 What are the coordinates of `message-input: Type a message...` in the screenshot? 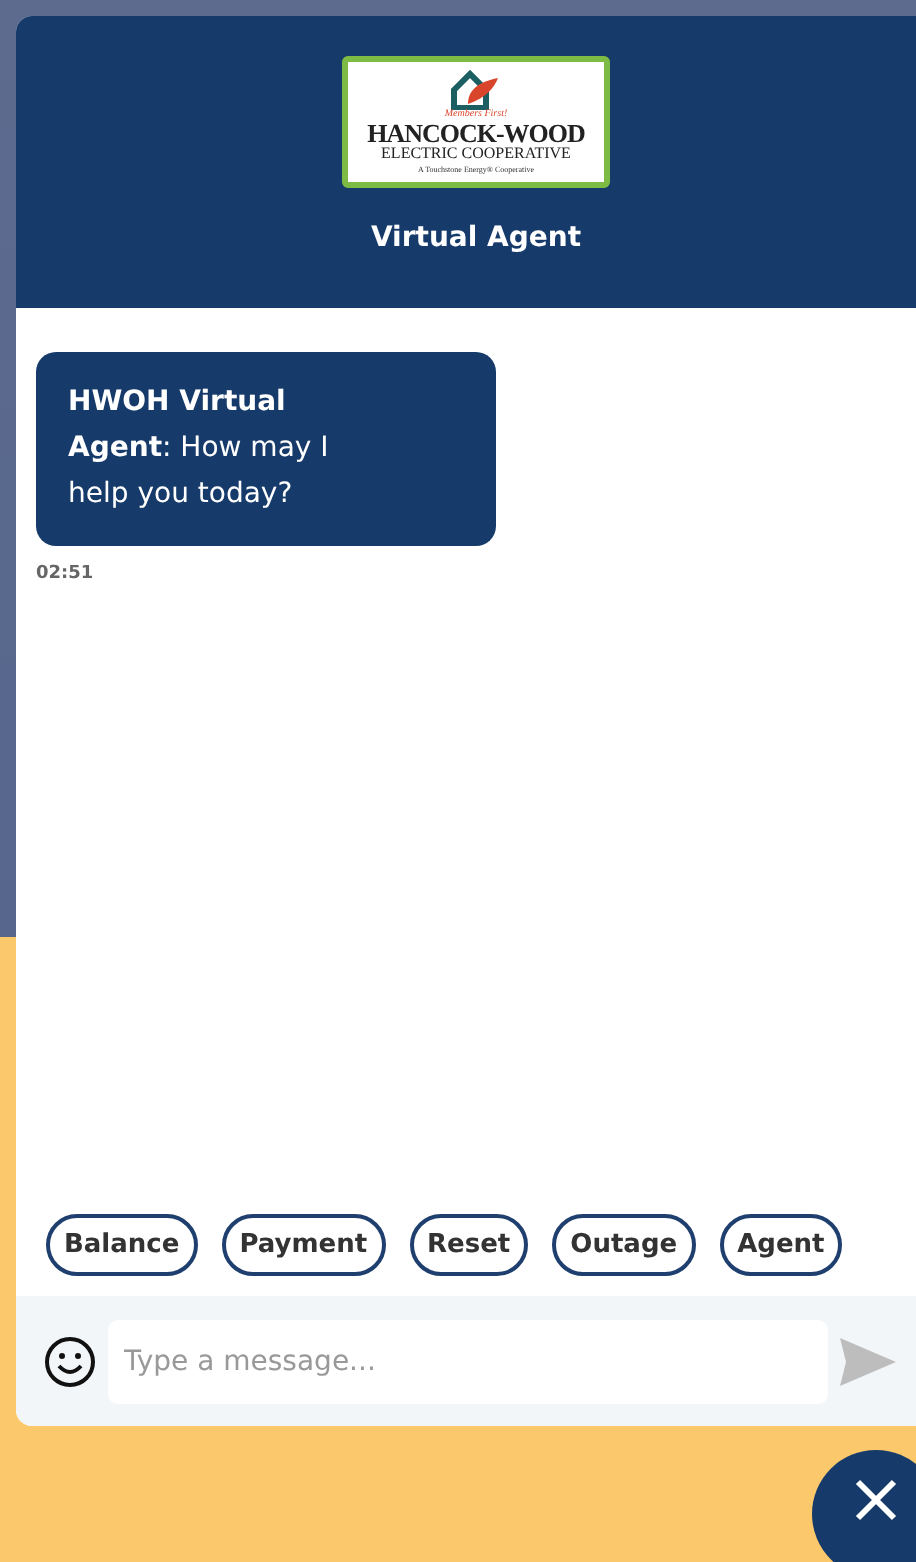 It's located at (468, 1361).